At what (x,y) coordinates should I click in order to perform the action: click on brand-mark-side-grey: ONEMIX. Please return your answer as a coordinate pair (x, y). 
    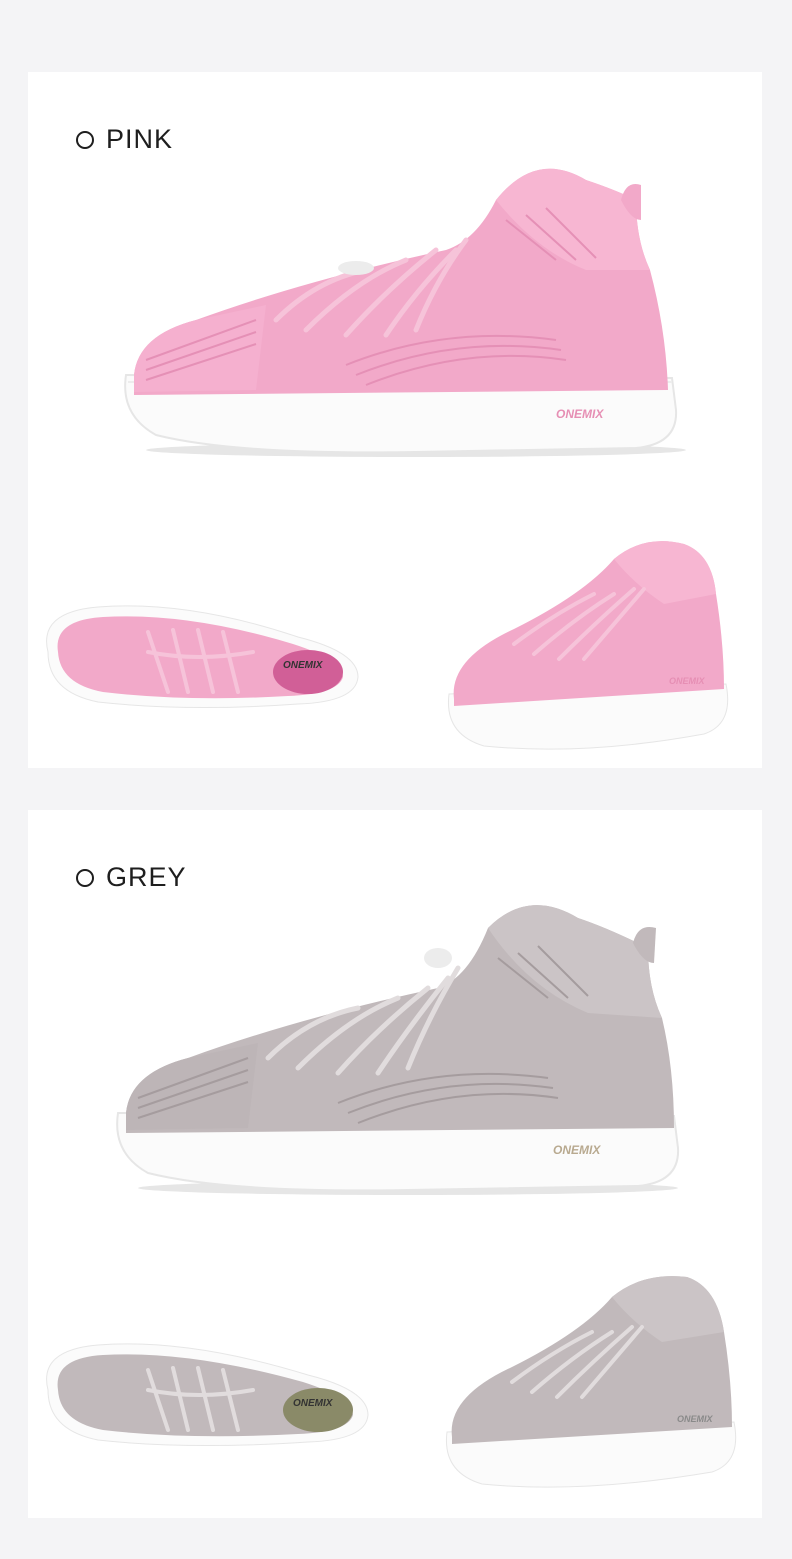
    Looking at the image, I should click on (577, 1150).